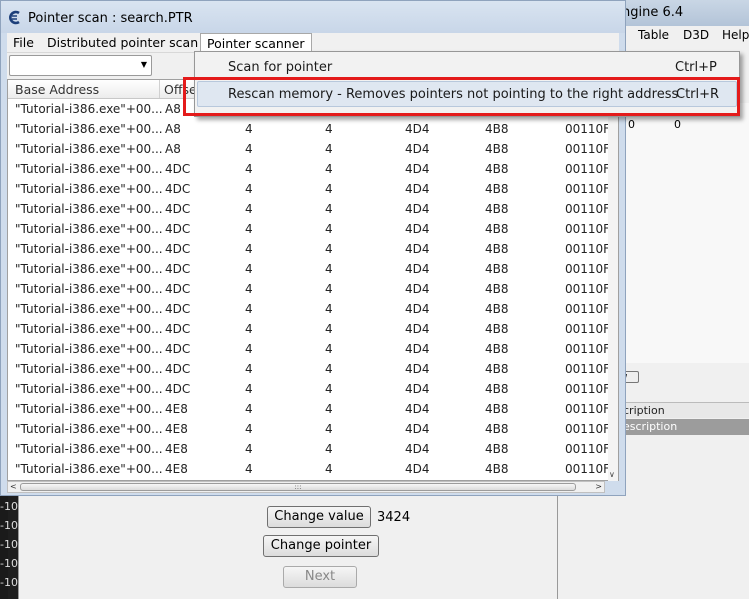 The width and height of the screenshot is (749, 599). Describe the element at coordinates (321, 546) in the screenshot. I see `change-pointer-button: Change pointer` at that location.